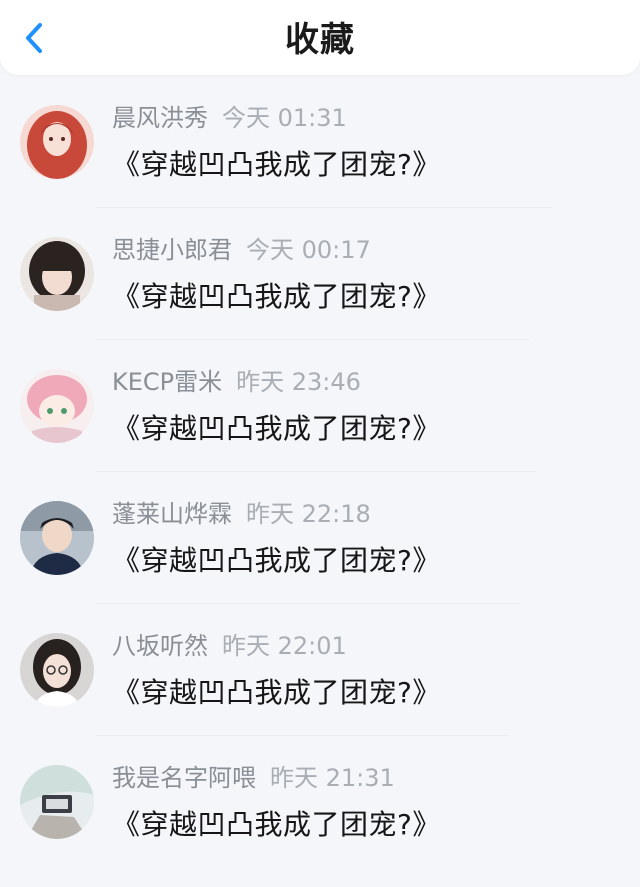  Describe the element at coordinates (172, 250) in the screenshot. I see `sender-name: 思捷小郎君` at that location.